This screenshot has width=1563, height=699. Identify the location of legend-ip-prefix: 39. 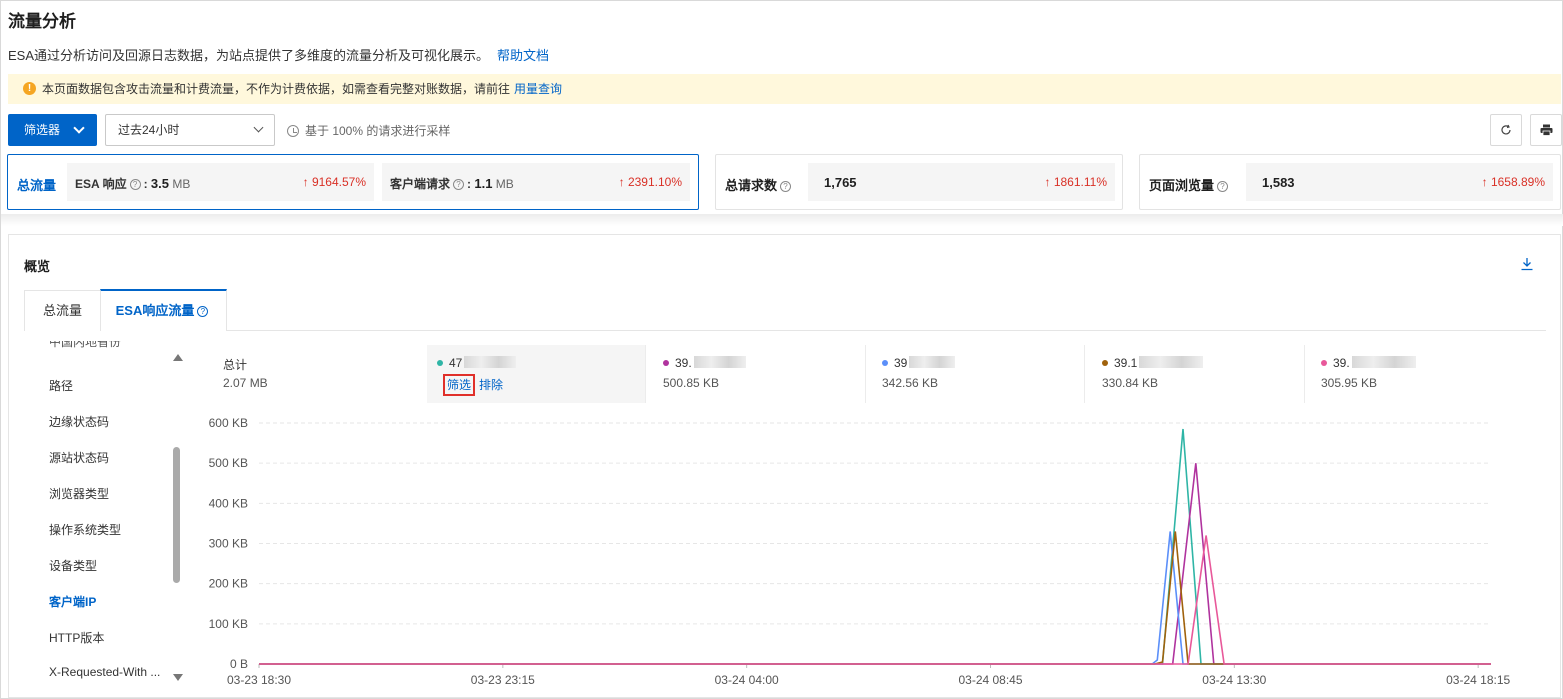
(901, 363).